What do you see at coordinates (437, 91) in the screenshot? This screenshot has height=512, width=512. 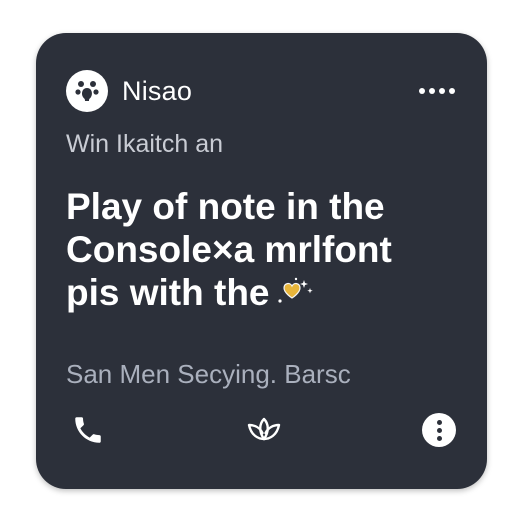 I see `more-options-button` at bounding box center [437, 91].